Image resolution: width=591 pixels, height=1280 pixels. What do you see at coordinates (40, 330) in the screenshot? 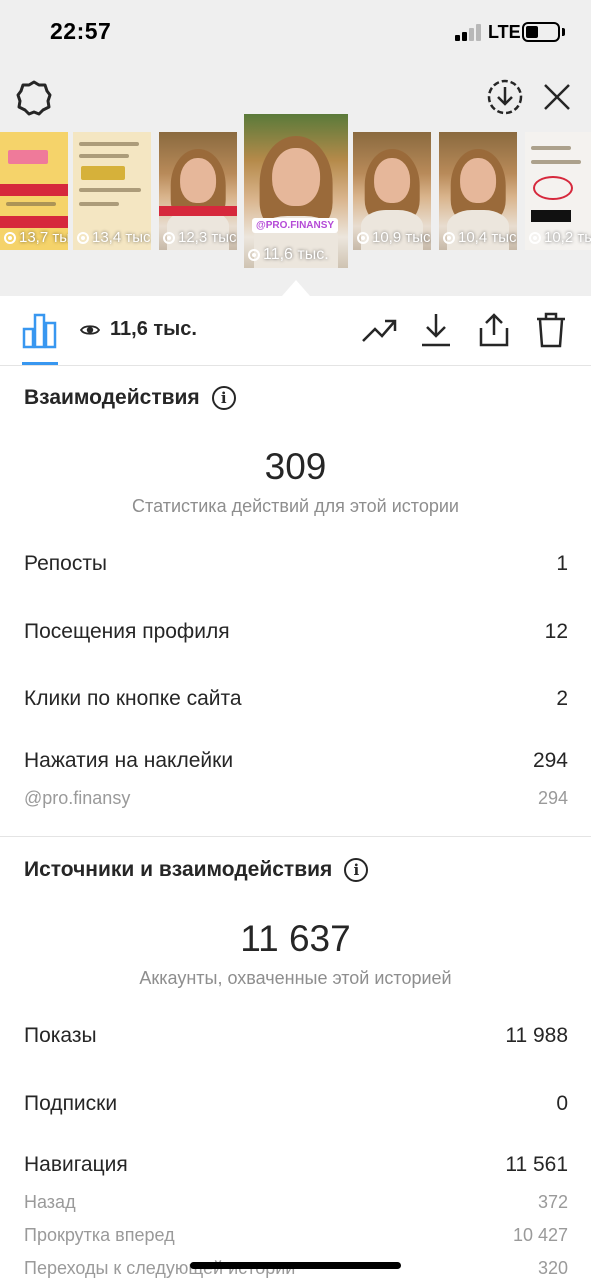
I see `bar-chart-icon` at bounding box center [40, 330].